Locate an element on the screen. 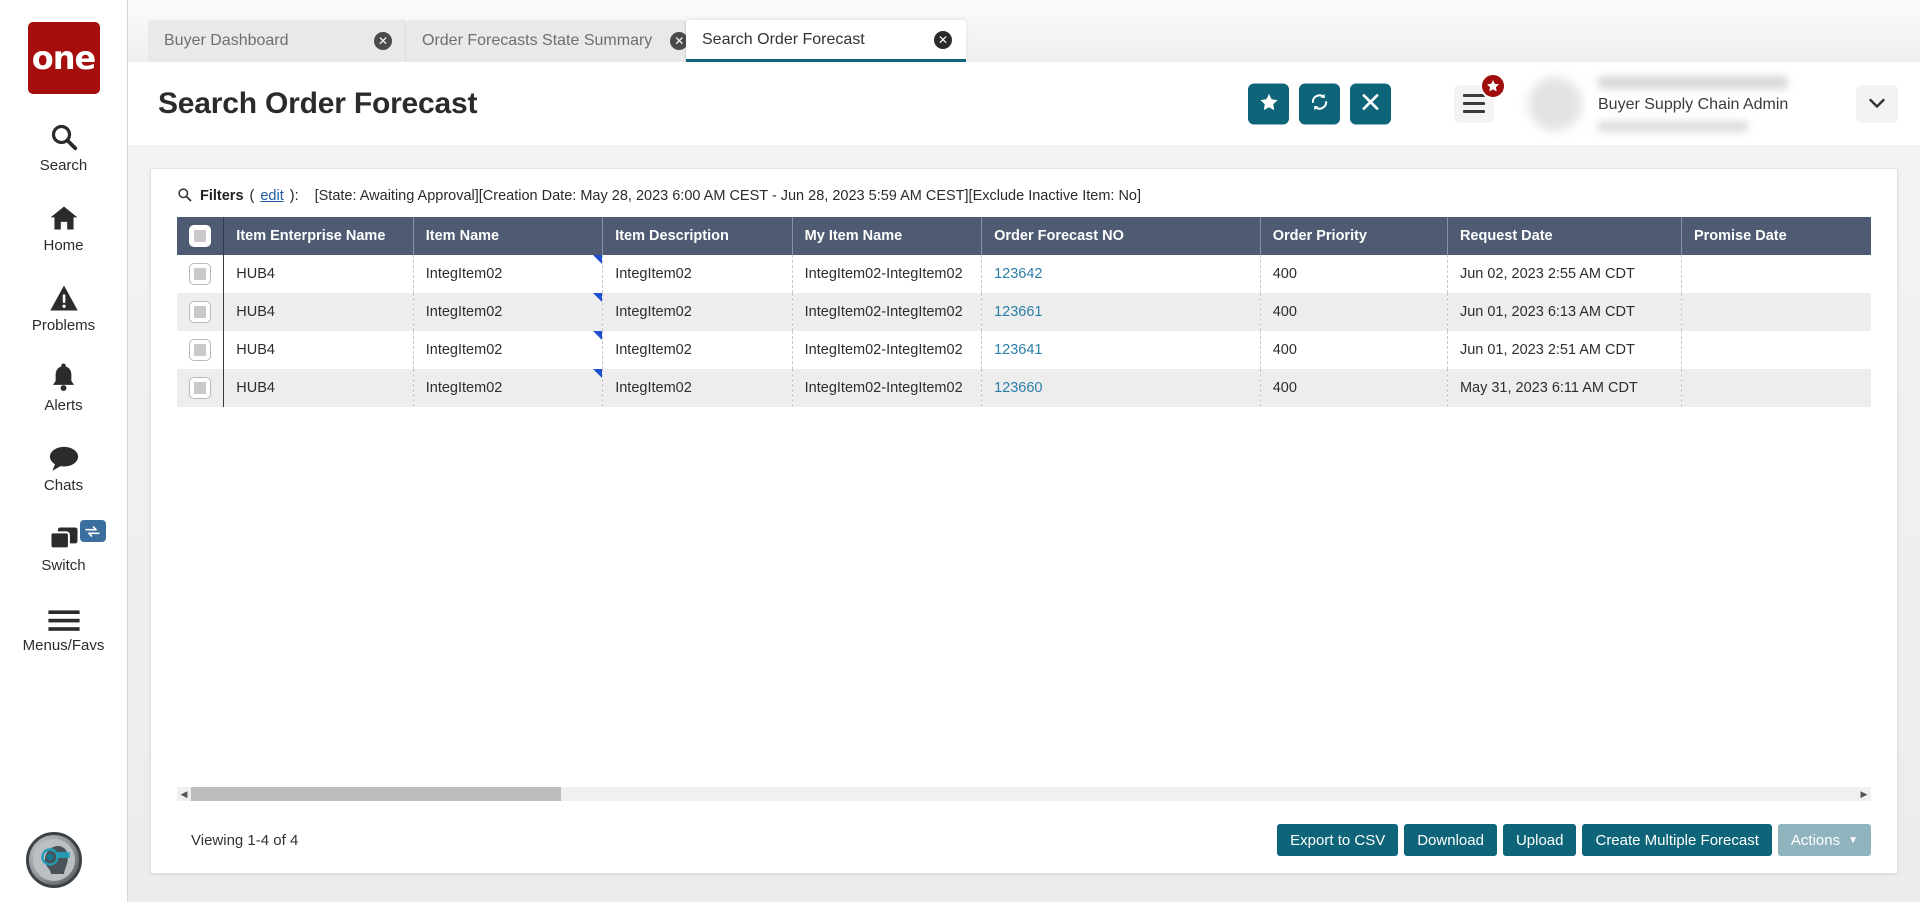  ai-assistant-avatar-icon is located at coordinates (54, 860).